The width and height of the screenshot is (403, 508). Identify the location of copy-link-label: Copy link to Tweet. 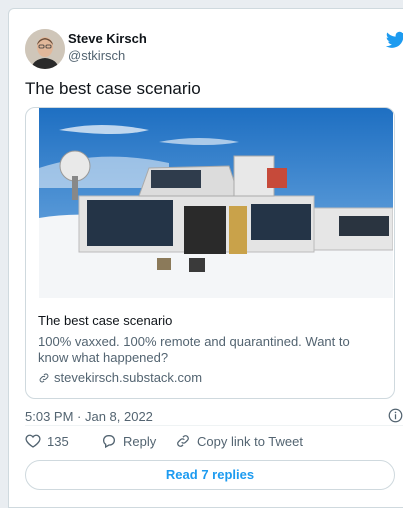
(250, 441).